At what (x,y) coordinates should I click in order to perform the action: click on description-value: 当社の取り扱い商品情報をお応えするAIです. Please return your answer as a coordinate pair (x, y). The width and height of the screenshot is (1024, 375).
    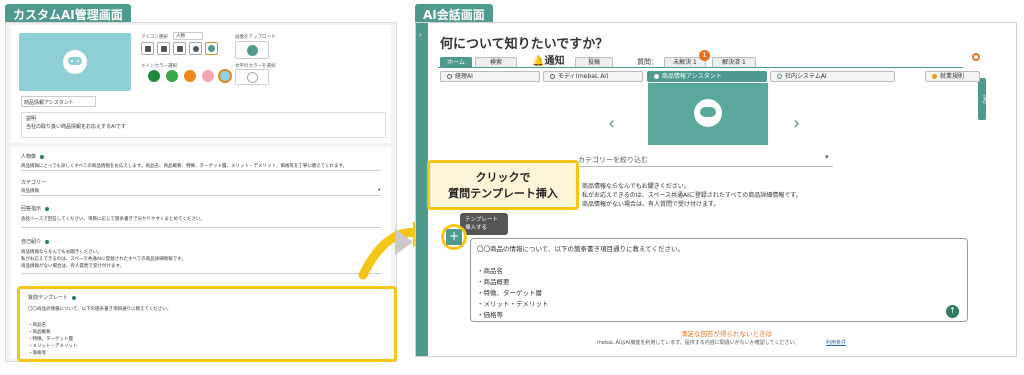
    Looking at the image, I should click on (76, 127).